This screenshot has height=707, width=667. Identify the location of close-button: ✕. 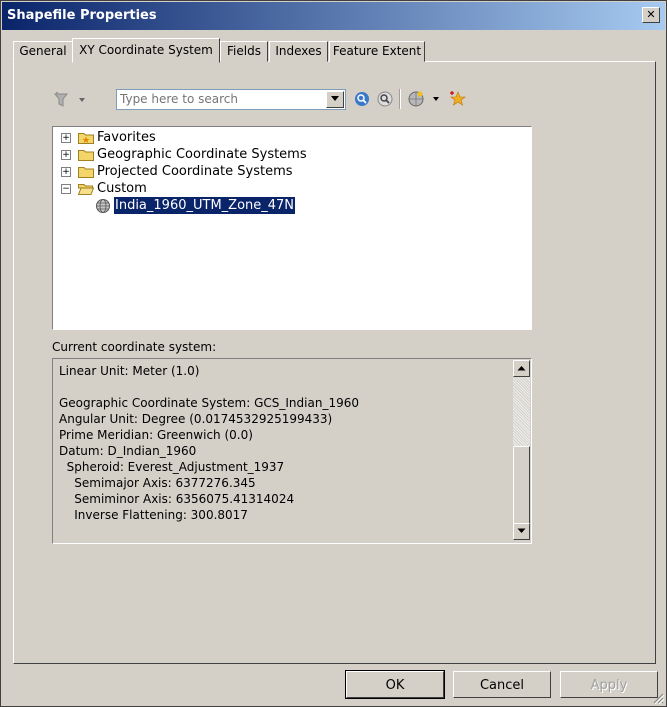
(651, 15).